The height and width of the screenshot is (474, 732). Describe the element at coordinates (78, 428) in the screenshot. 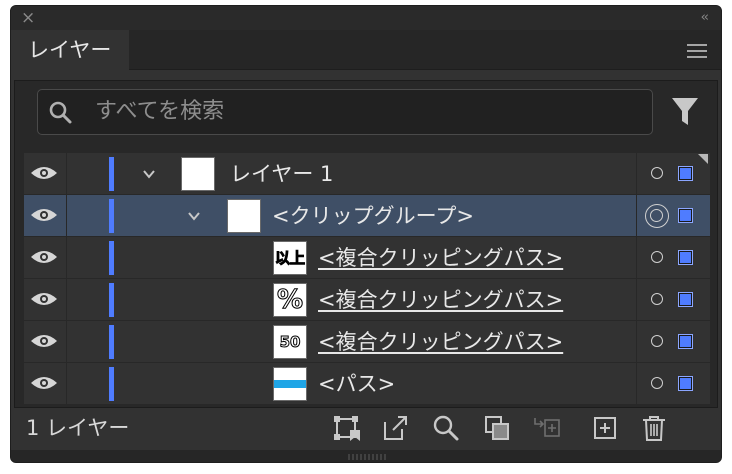

I see `layer-count: 1 レイヤー` at that location.